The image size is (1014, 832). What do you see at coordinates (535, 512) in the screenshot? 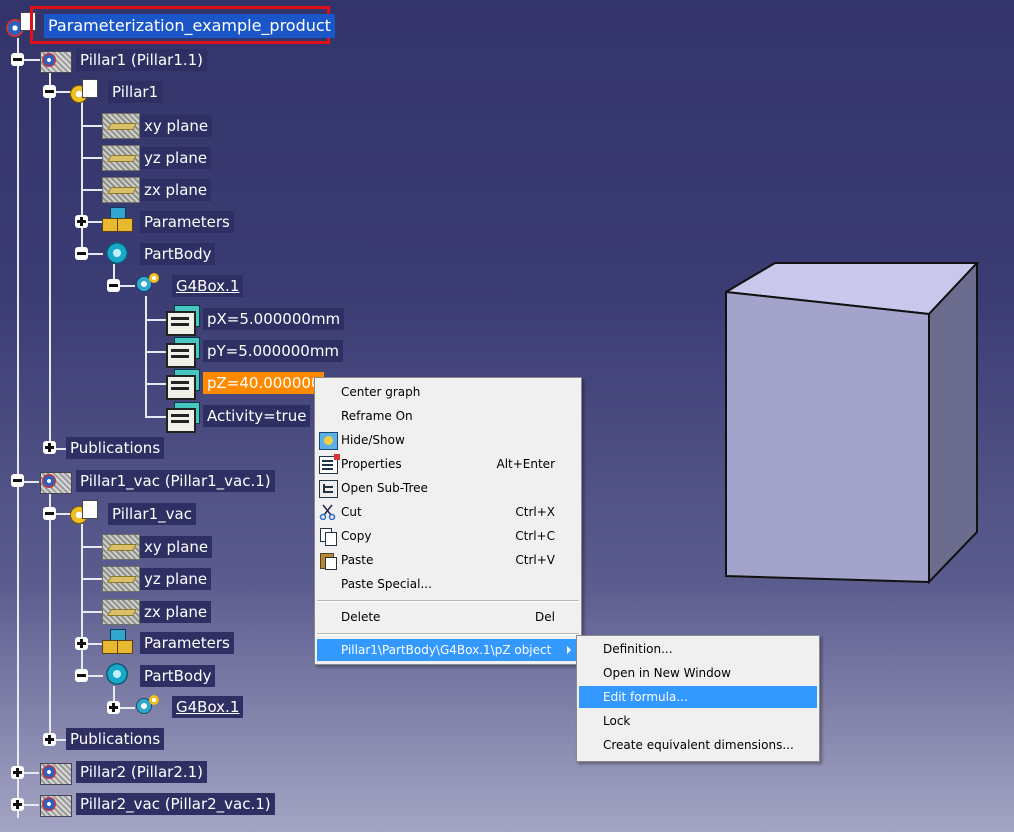
I see `menu-shortcut: Ctrl+X` at bounding box center [535, 512].